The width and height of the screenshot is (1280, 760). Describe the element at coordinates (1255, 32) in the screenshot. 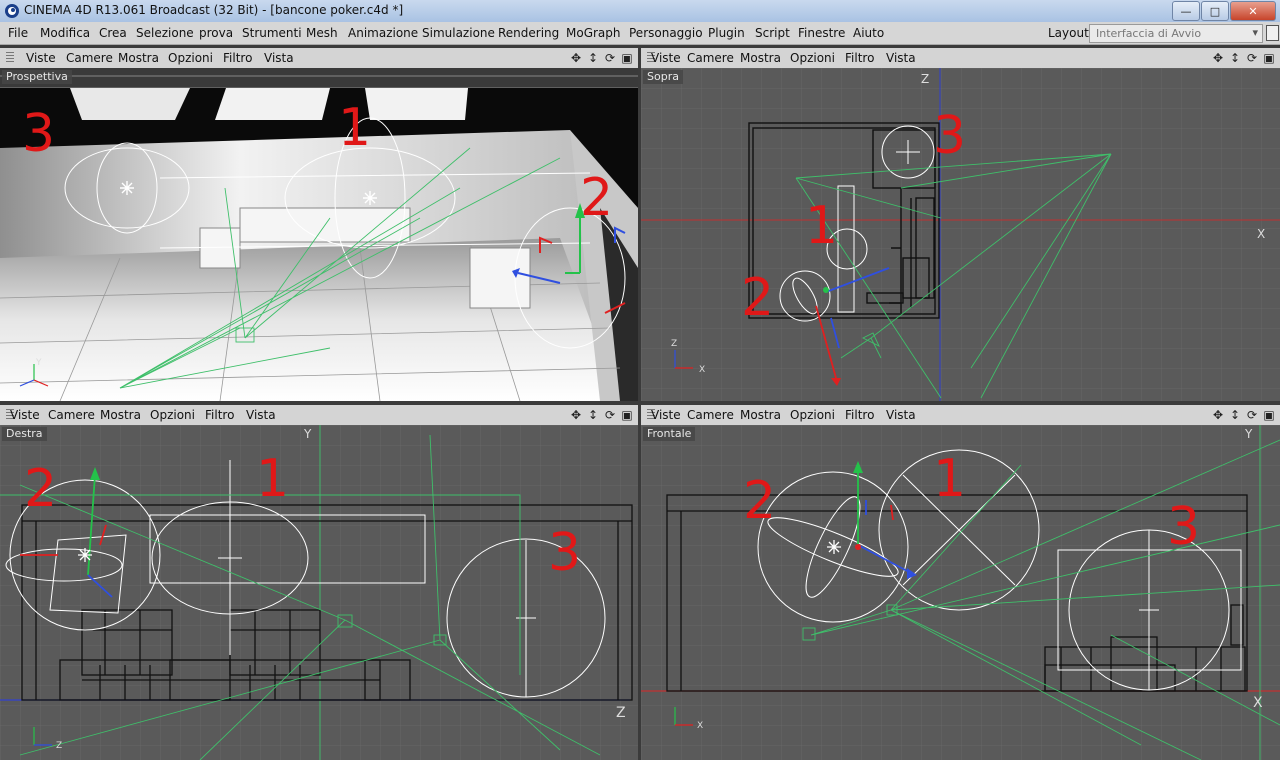

I see `chevron-down-icon: ▾` at that location.